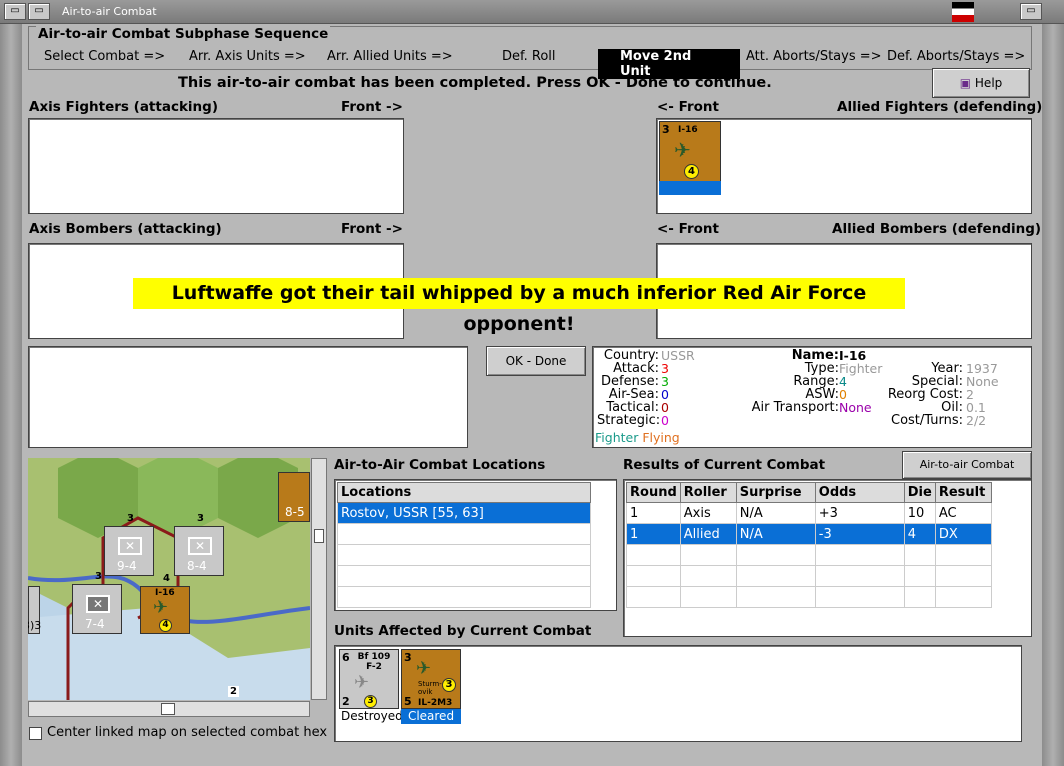  What do you see at coordinates (956, 56) in the screenshot?
I see `step-def-aborts: Def. Aborts/Stays =>` at bounding box center [956, 56].